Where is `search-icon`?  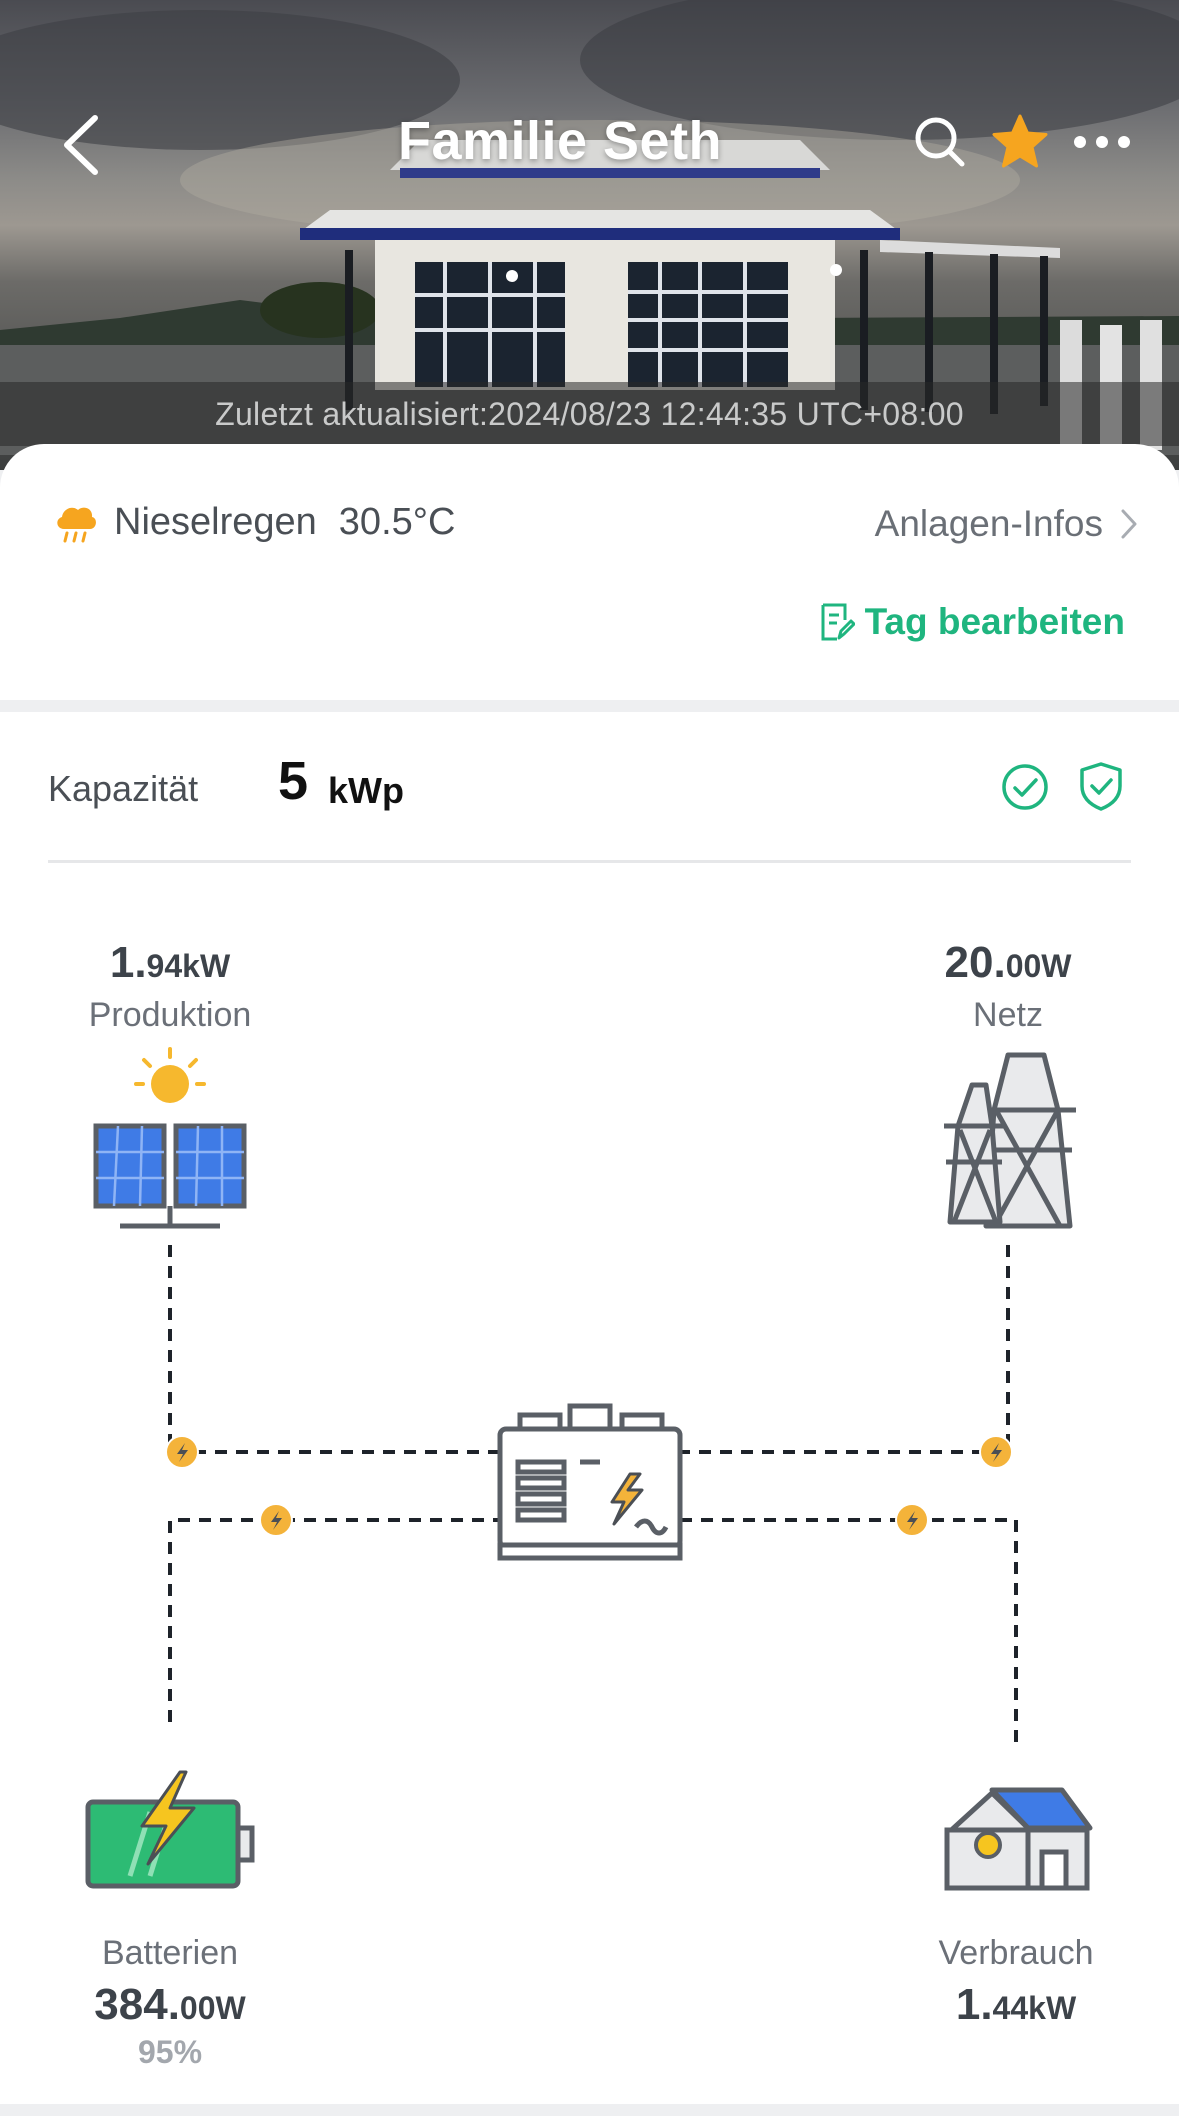 search-icon is located at coordinates (940, 142).